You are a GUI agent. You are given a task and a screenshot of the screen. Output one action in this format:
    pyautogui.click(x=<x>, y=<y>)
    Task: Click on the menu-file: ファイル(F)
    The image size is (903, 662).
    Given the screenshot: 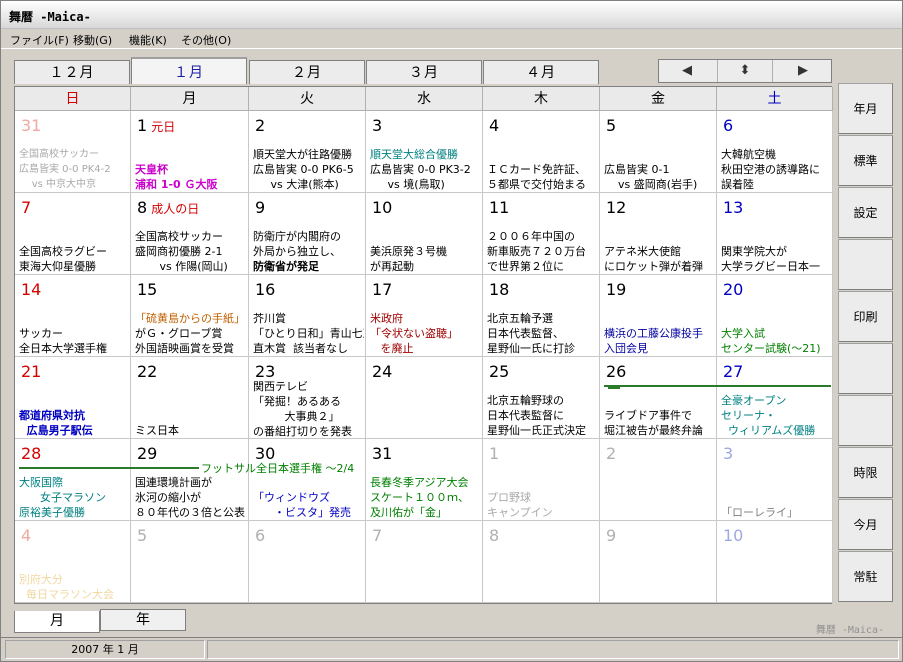 What is the action you would take?
    pyautogui.click(x=39, y=40)
    